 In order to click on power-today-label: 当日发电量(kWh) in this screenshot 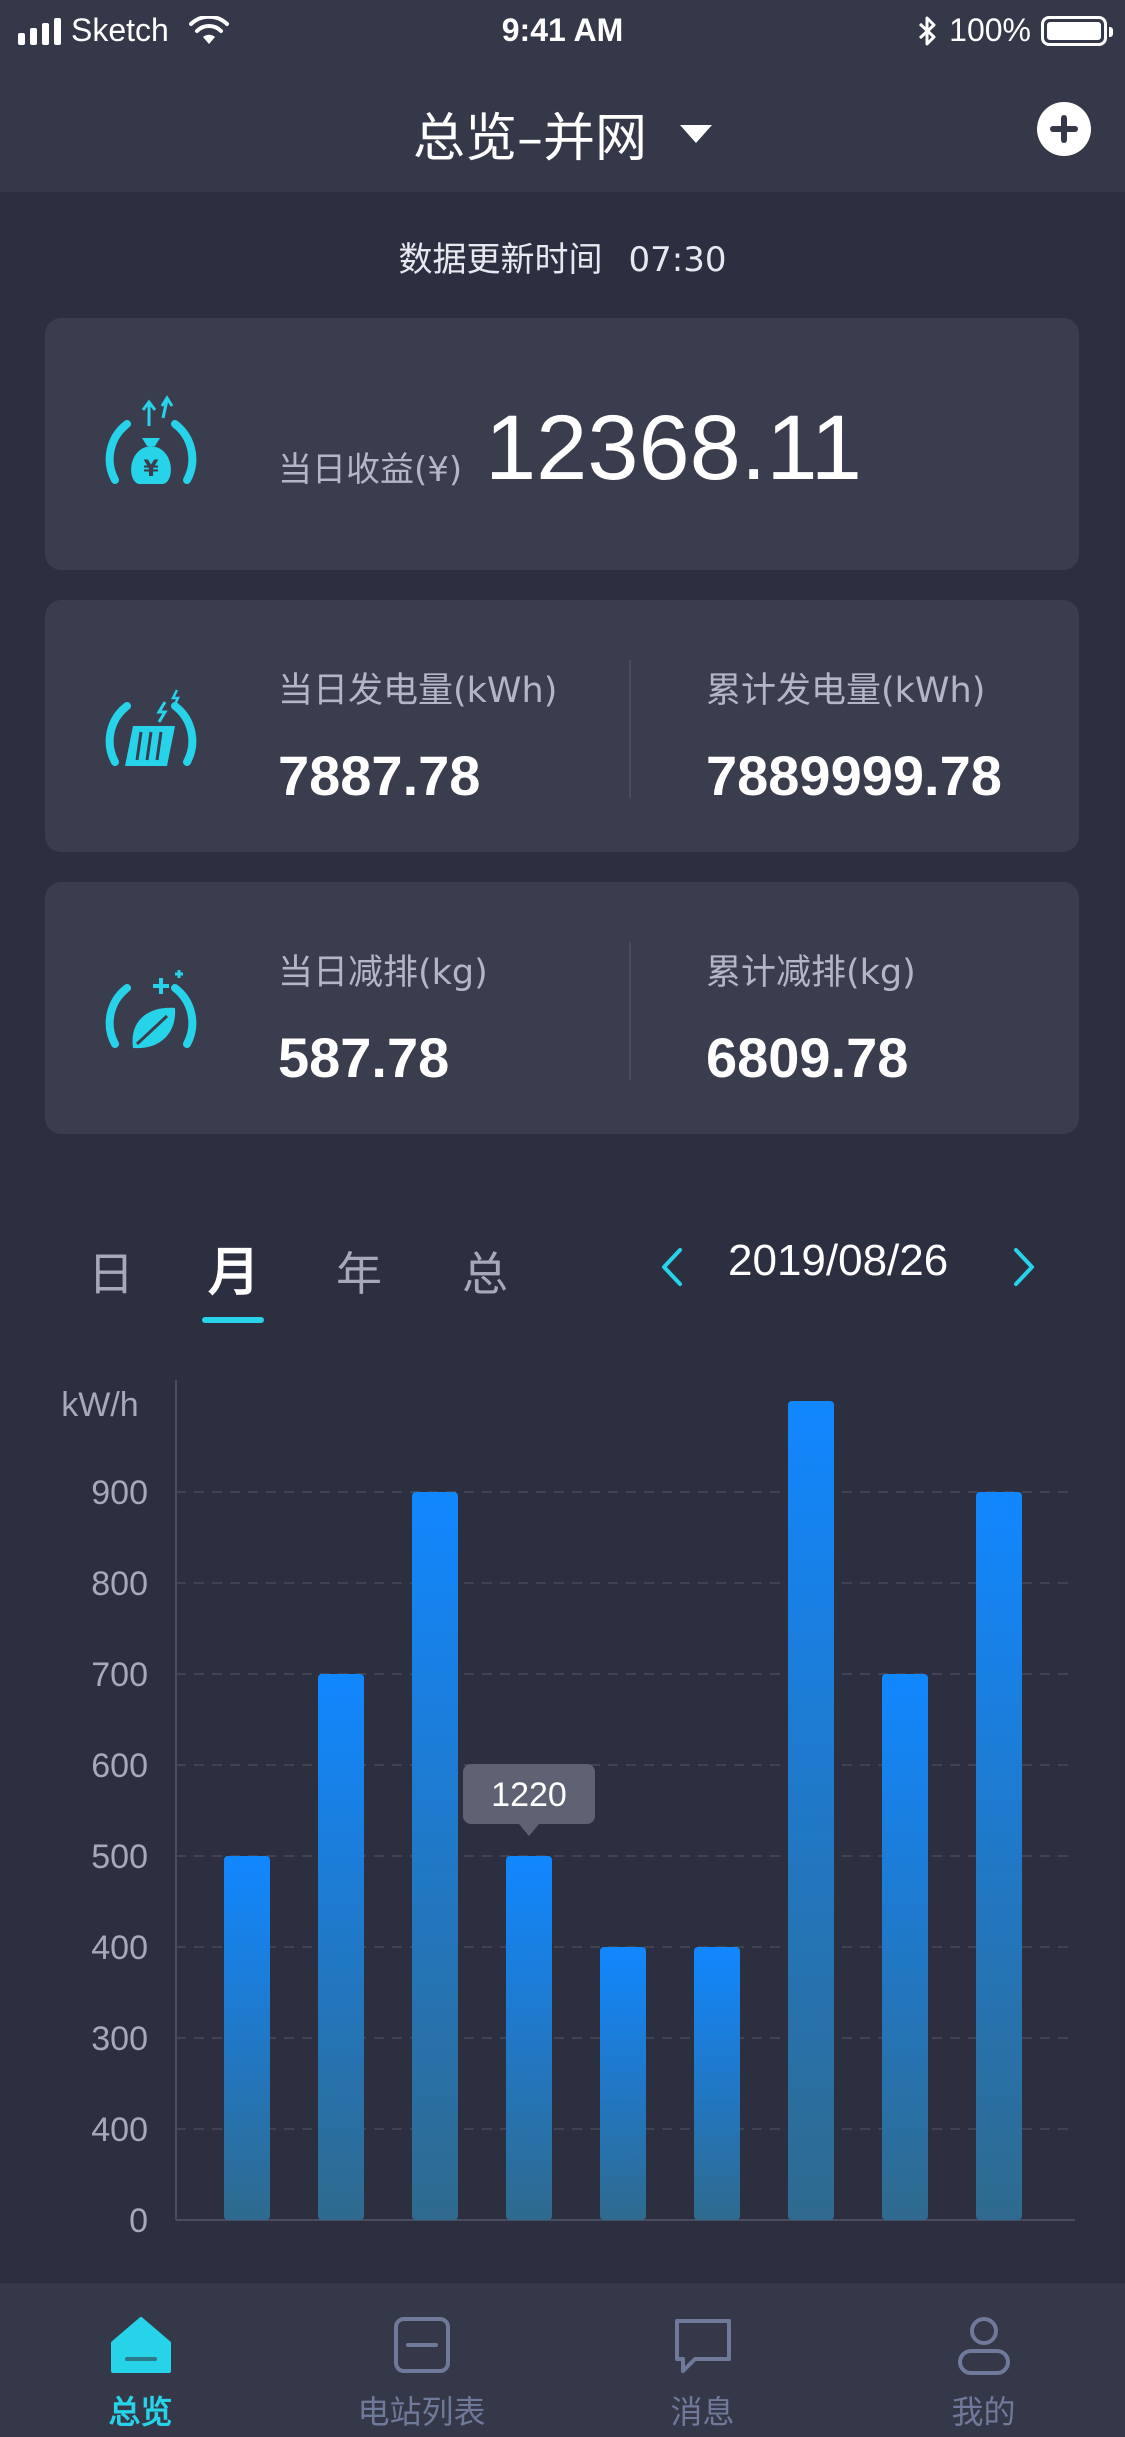, I will do `click(418, 691)`.